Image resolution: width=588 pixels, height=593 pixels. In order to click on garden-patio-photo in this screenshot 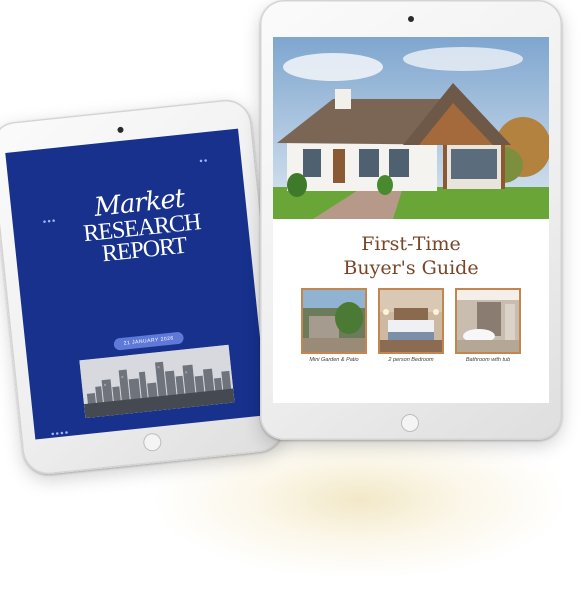, I will do `click(334, 321)`.